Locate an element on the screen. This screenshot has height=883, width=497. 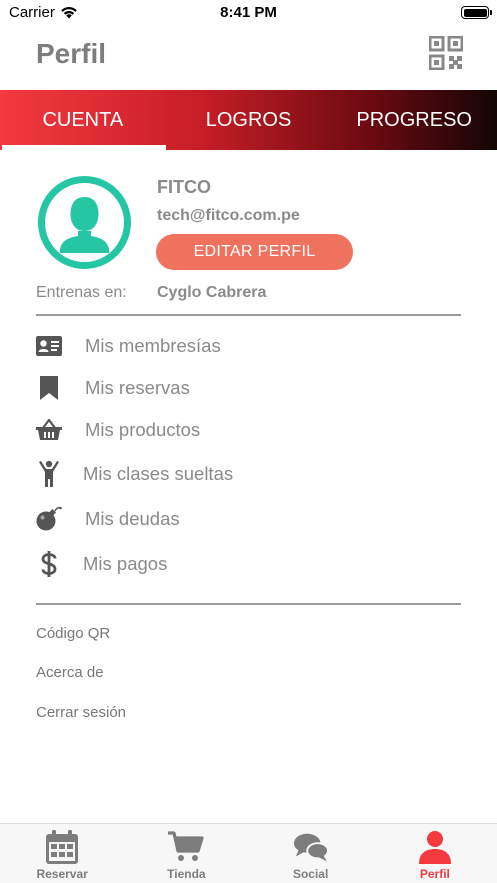
person-icon is located at coordinates (435, 847).